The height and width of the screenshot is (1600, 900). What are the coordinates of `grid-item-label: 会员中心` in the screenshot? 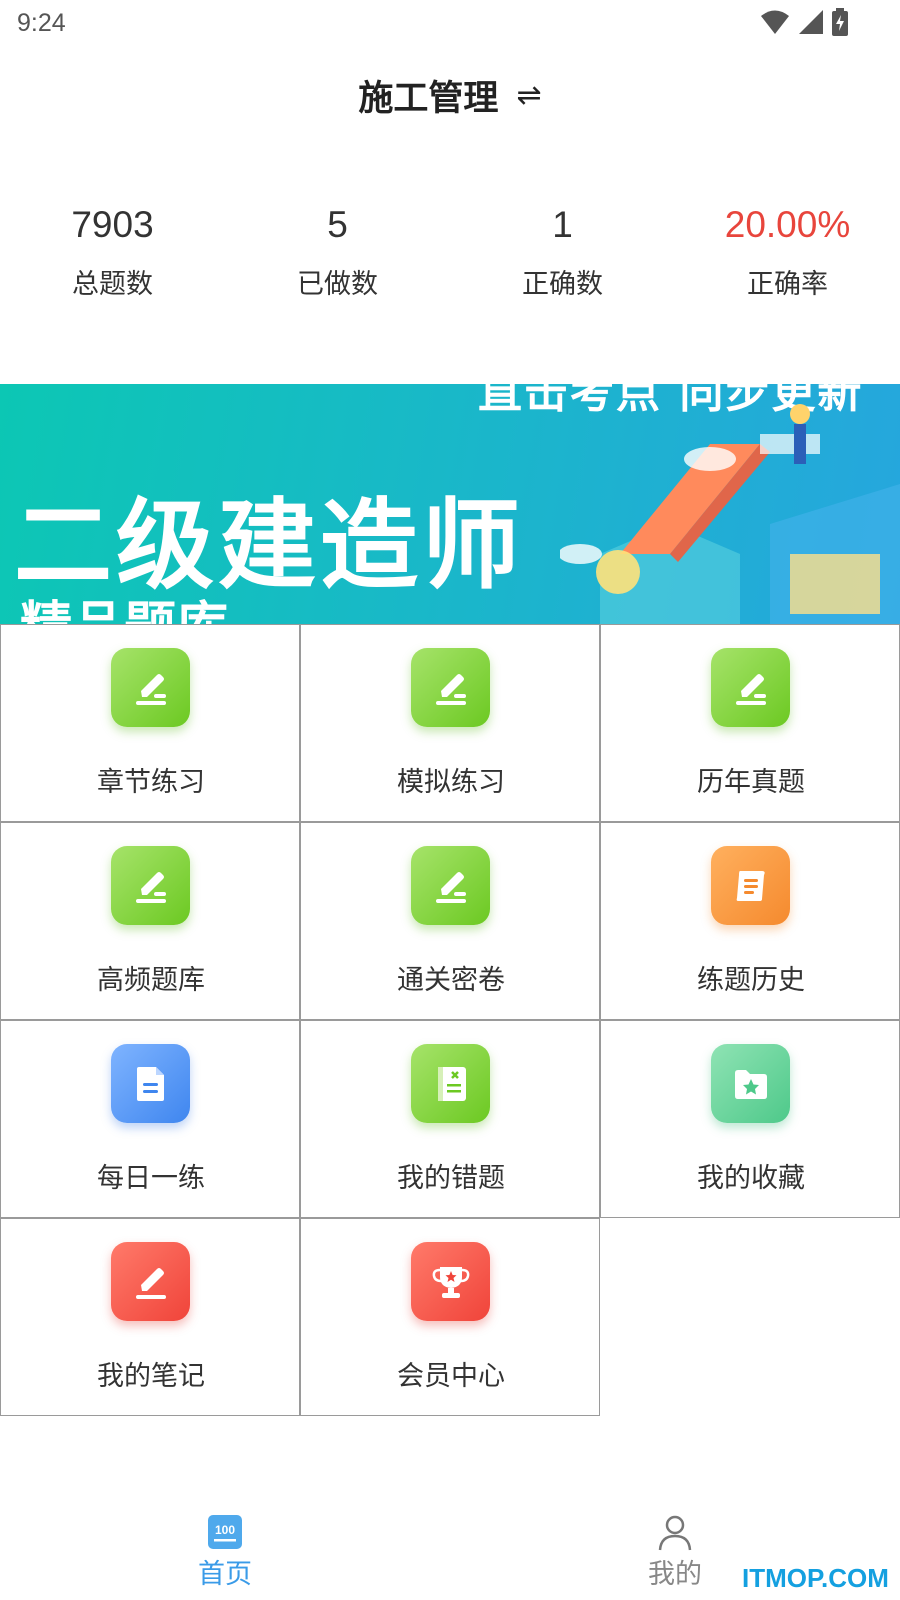 It's located at (451, 1376).